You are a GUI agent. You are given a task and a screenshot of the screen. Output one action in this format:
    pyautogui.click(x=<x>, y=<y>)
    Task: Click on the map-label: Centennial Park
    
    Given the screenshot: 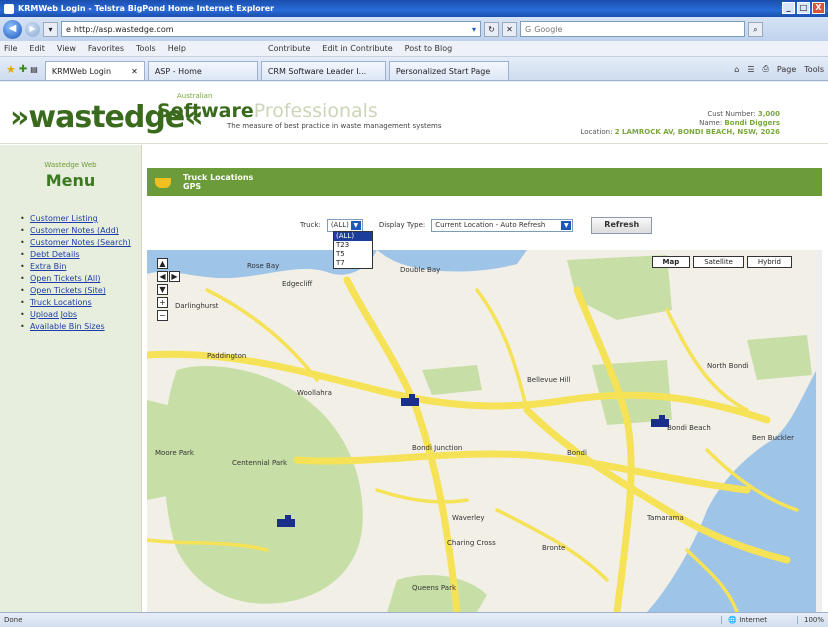 What is the action you would take?
    pyautogui.click(x=260, y=463)
    